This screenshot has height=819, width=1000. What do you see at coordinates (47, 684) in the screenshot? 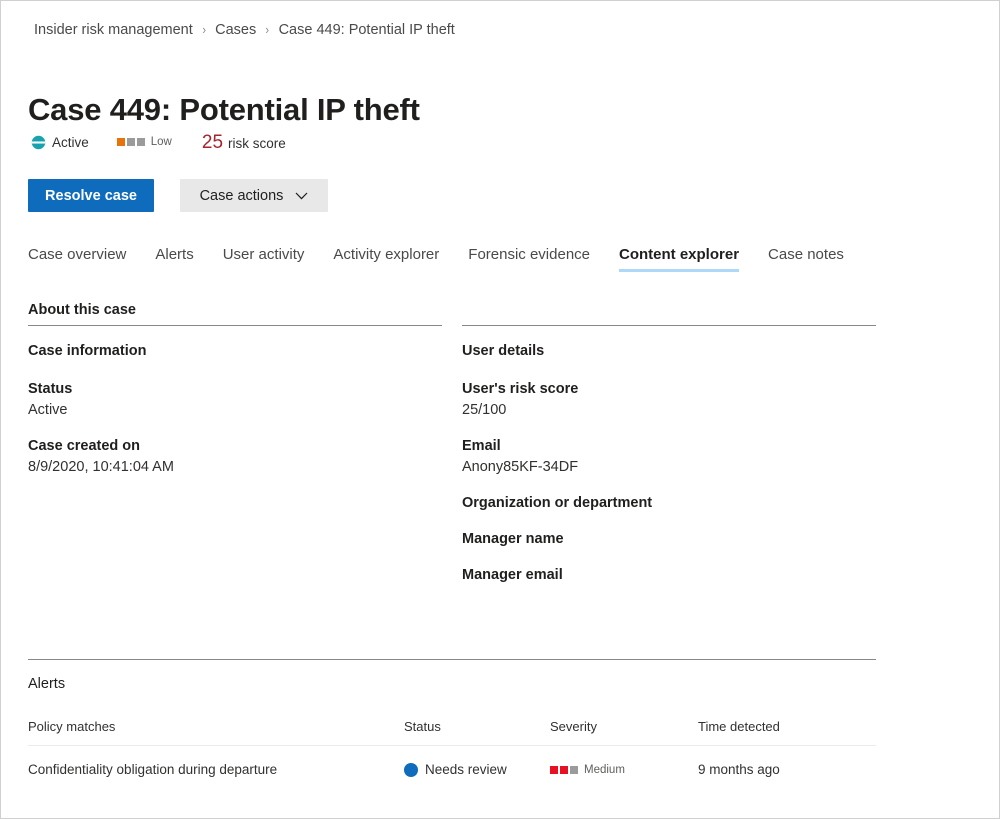
I see `alerts-section-heading: Alerts` at bounding box center [47, 684].